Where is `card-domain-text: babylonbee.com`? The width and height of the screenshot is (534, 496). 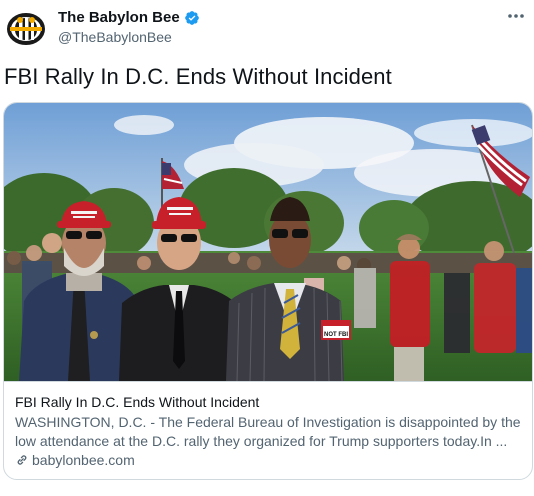
card-domain-text: babylonbee.com is located at coordinates (83, 460).